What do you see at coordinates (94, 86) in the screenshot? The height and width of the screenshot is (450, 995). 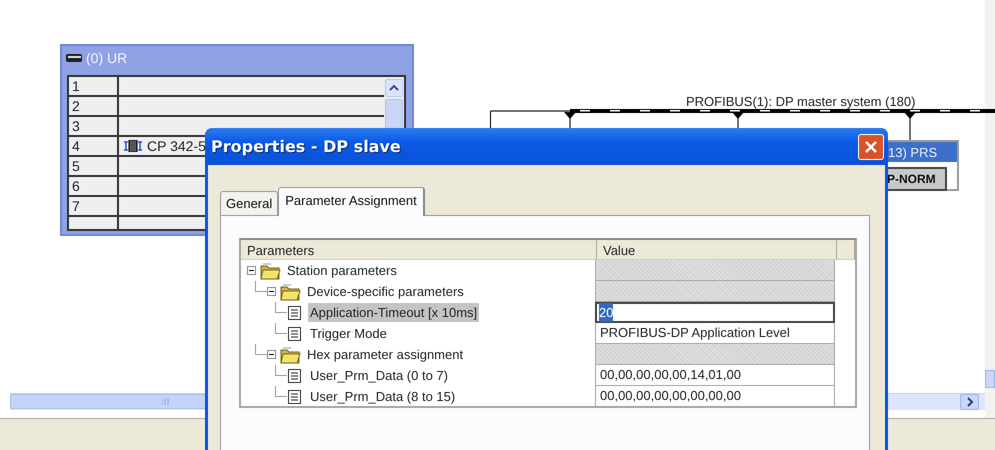 I see `slot-number: 1` at bounding box center [94, 86].